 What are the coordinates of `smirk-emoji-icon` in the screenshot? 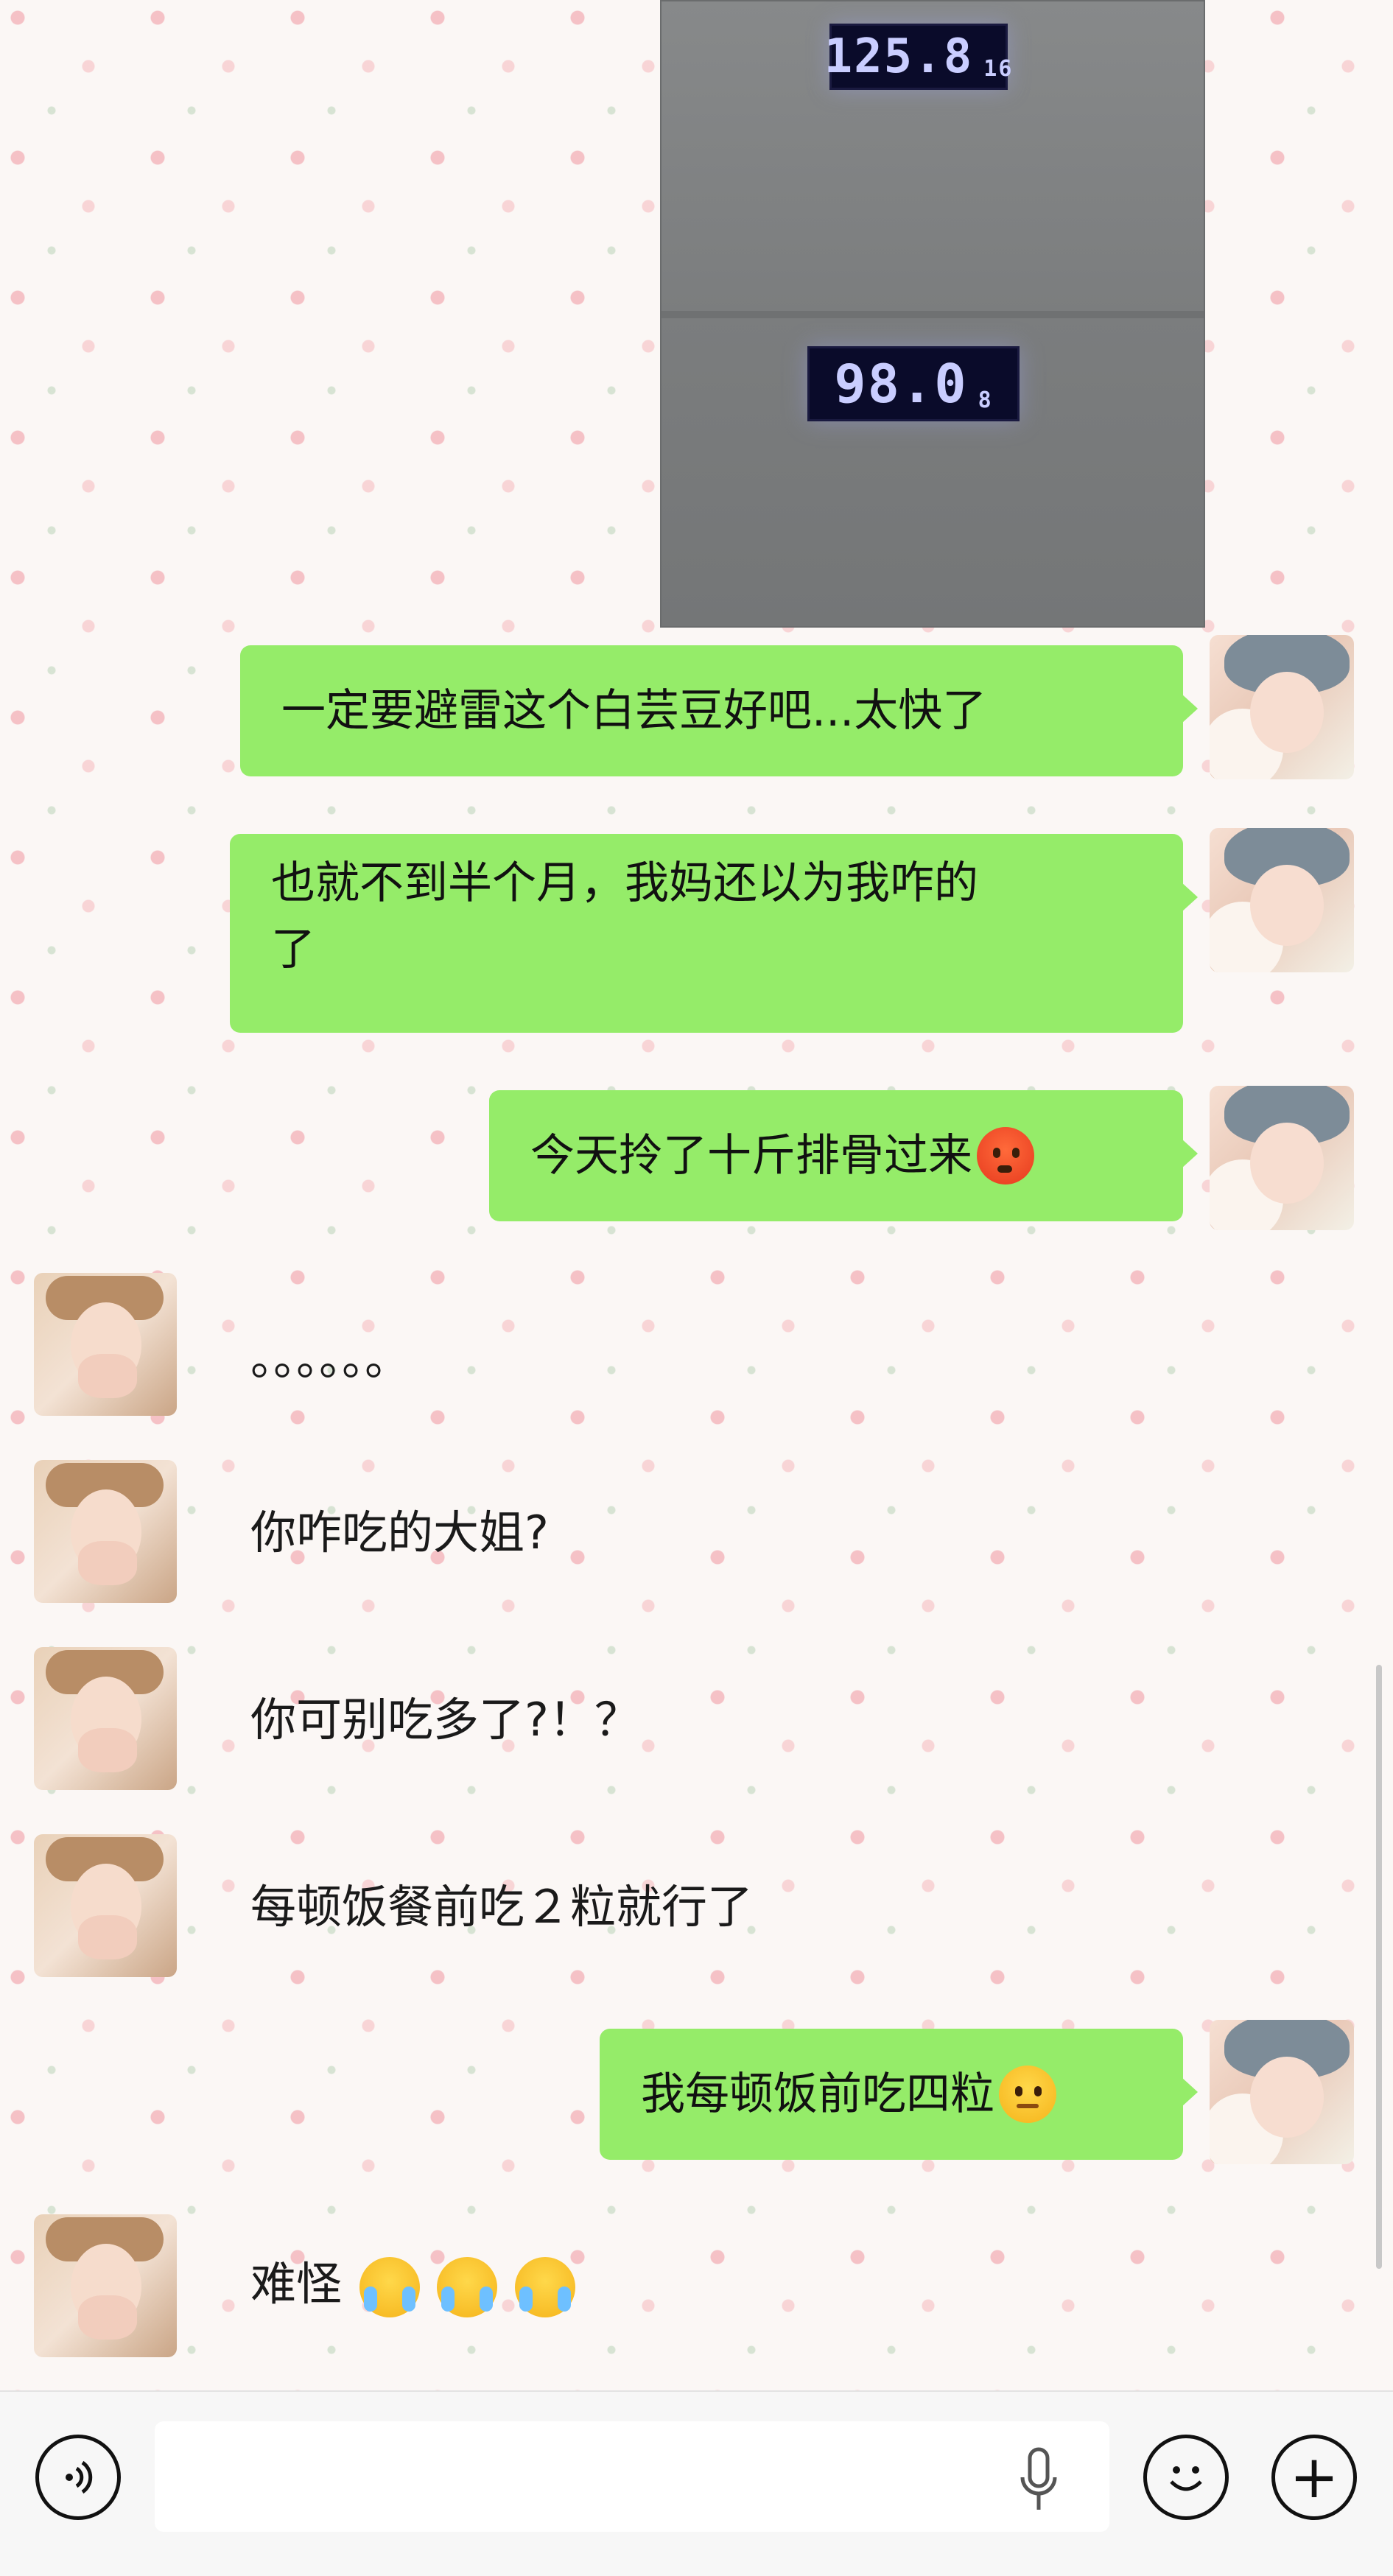 It's located at (1027, 2094).